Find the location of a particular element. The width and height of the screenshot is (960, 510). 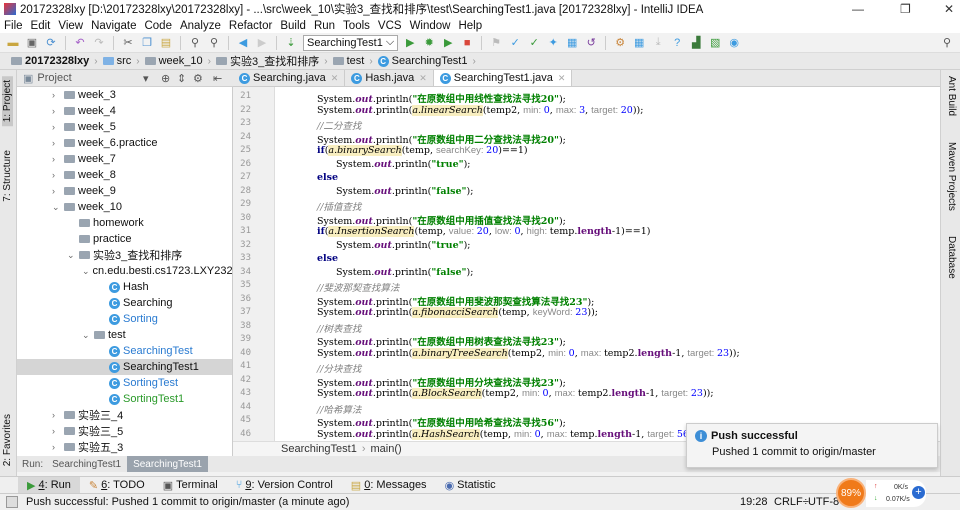

tab-favorites: 2: Favorites is located at coordinates (7, 440).